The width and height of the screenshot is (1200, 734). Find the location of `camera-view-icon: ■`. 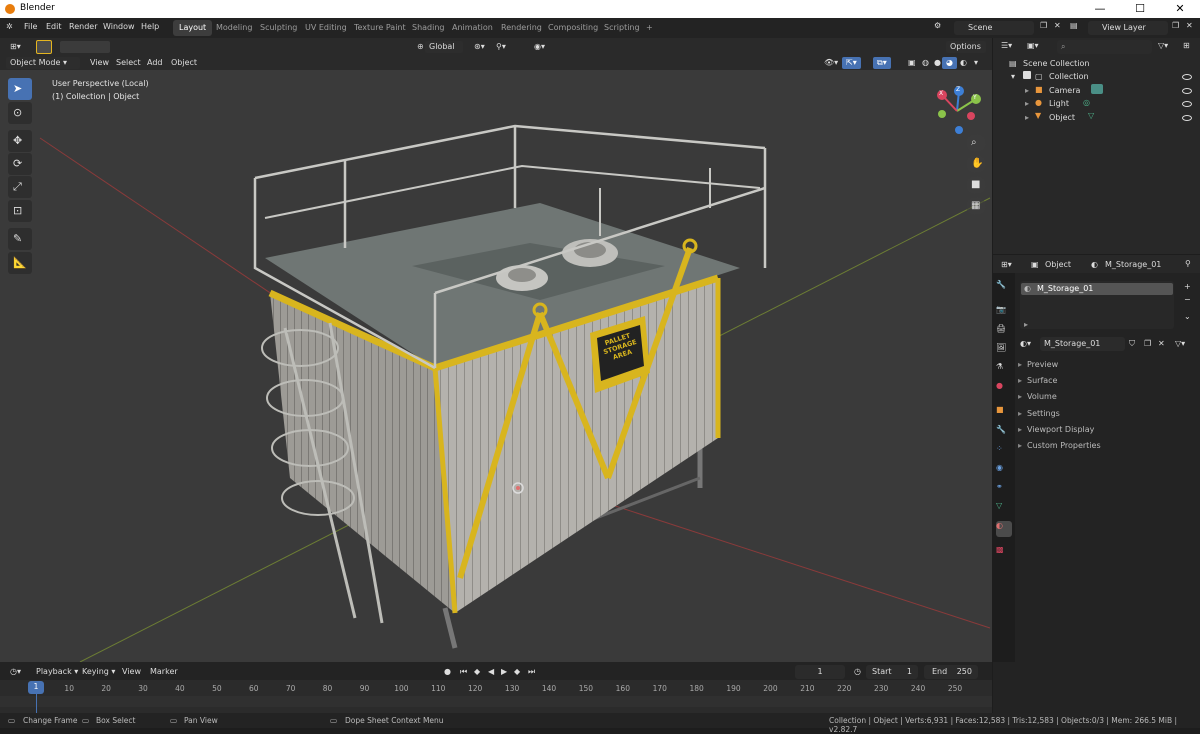

camera-view-icon: ■ is located at coordinates (976, 185).